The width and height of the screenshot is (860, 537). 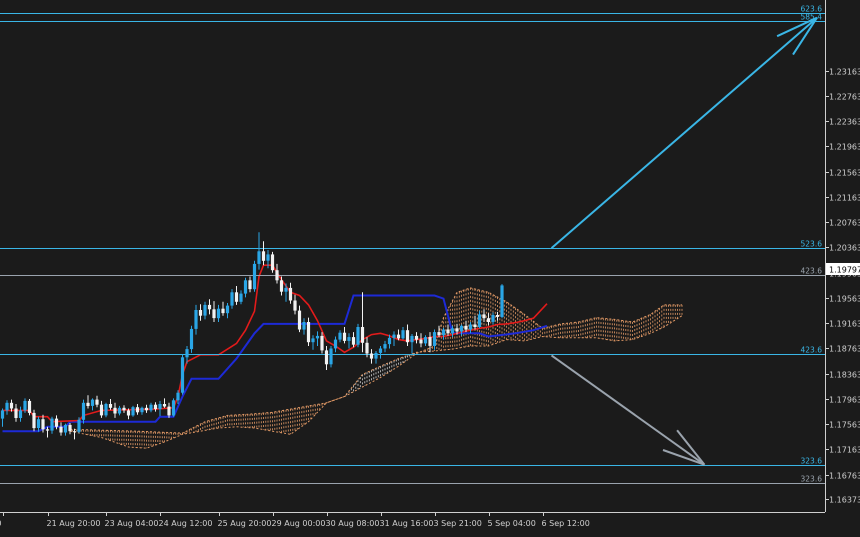 What do you see at coordinates (844, 198) in the screenshot?
I see `y-tick-label: 1.21163` at bounding box center [844, 198].